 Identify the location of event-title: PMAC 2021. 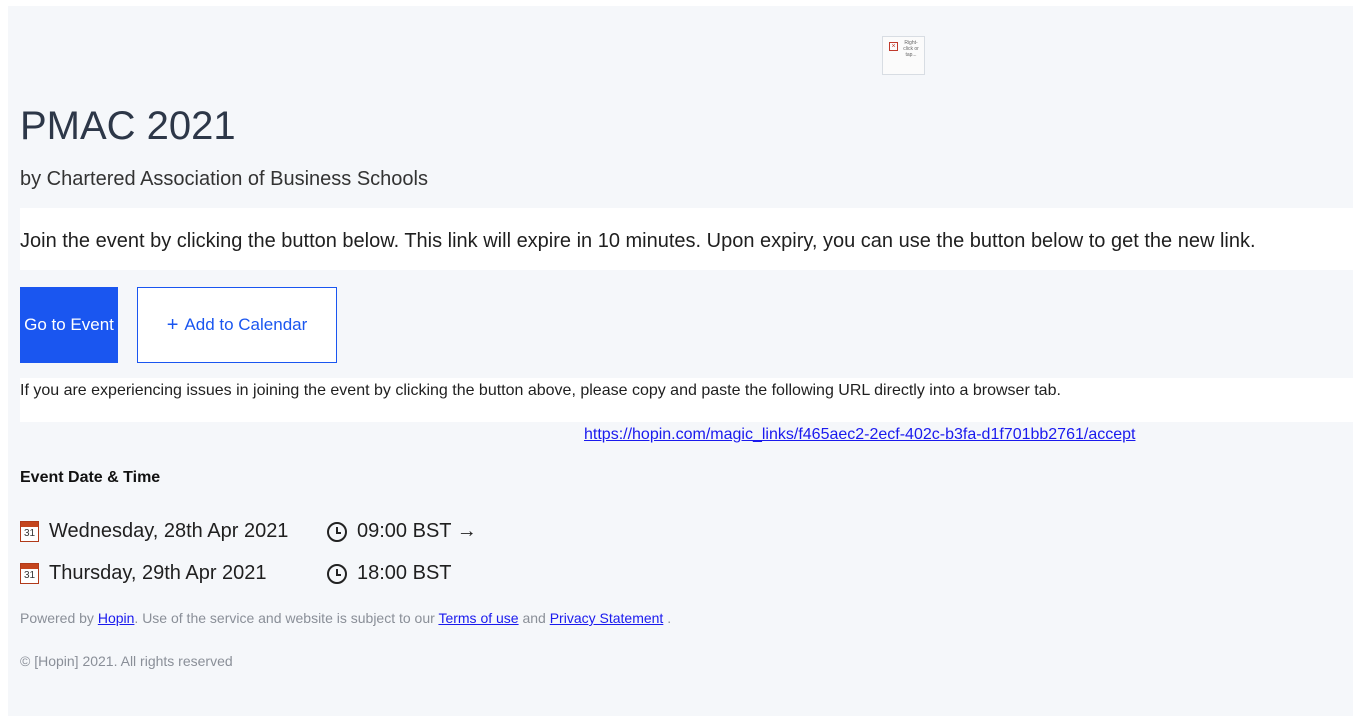
(128, 126).